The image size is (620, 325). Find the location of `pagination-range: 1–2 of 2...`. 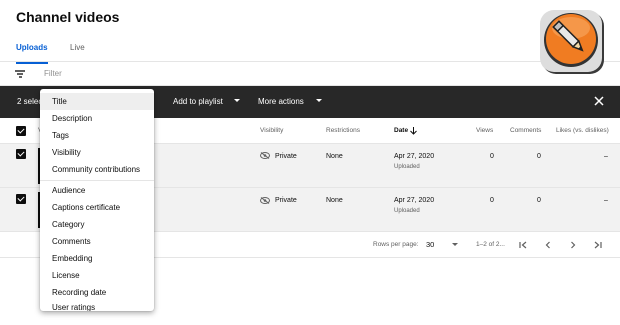

pagination-range: 1–2 of 2... is located at coordinates (490, 244).